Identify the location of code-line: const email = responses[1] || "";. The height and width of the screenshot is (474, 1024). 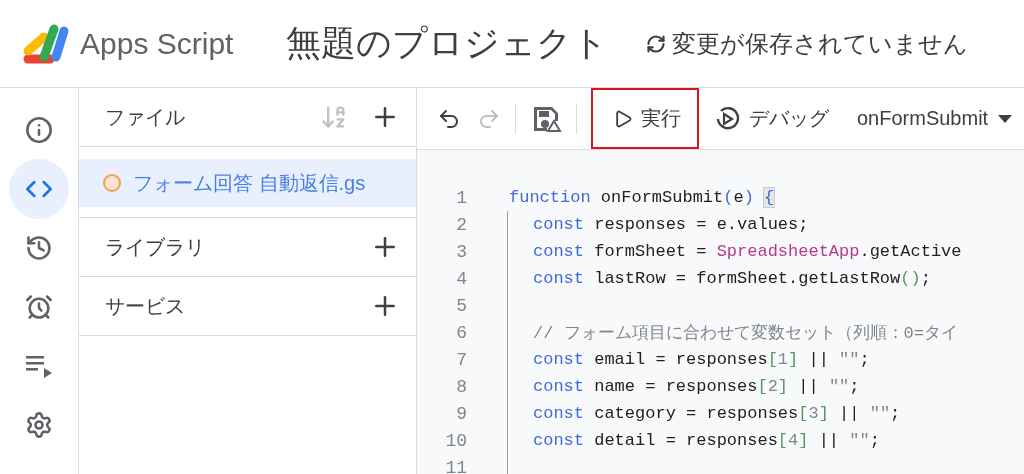
(701, 359).